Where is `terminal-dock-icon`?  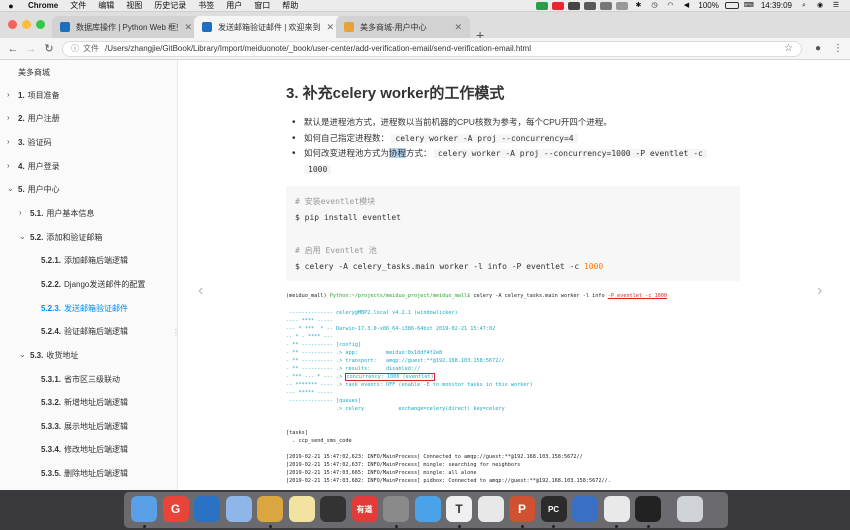 terminal-dock-icon is located at coordinates (648, 509).